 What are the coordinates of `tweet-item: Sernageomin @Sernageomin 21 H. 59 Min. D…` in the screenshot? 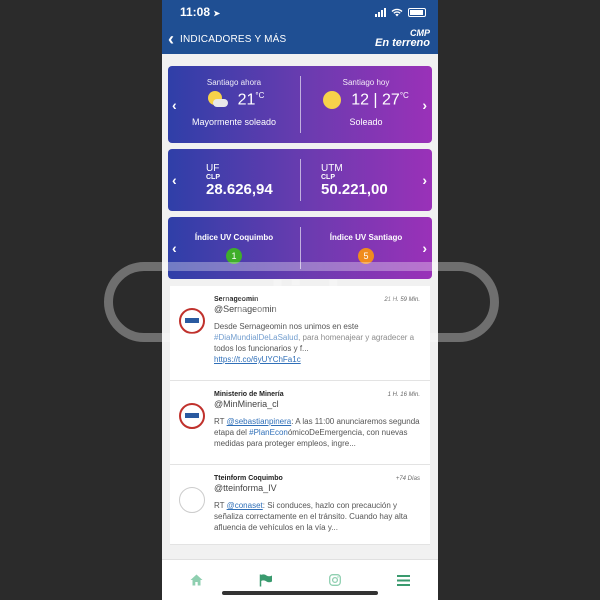 It's located at (300, 333).